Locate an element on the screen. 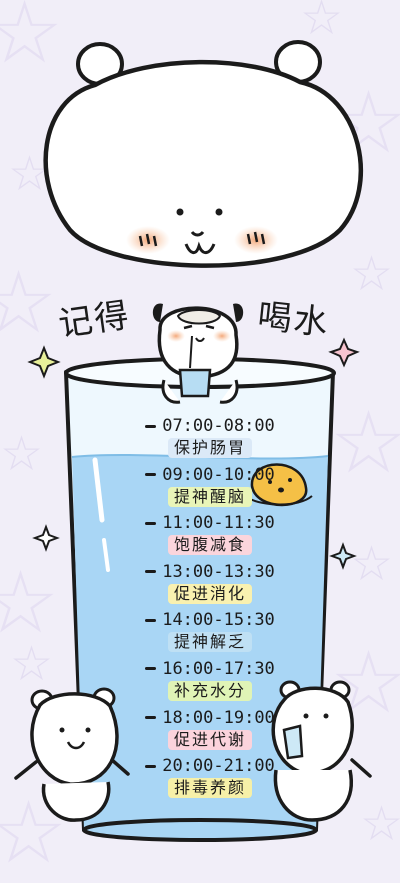 The height and width of the screenshot is (883, 400). schedule-time: 11:00-11:30 is located at coordinates (210, 523).